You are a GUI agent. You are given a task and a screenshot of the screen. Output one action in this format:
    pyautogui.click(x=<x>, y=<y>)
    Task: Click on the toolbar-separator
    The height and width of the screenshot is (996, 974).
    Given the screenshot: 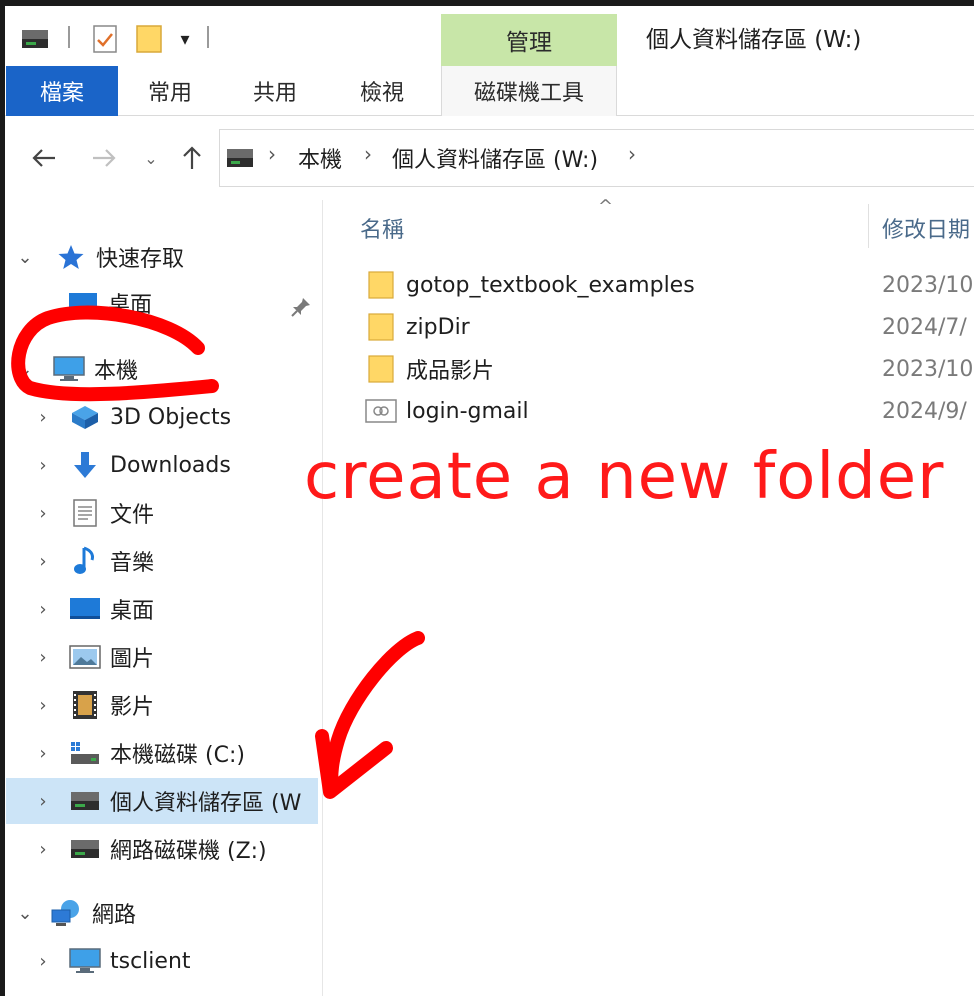 What is the action you would take?
    pyautogui.click(x=208, y=37)
    